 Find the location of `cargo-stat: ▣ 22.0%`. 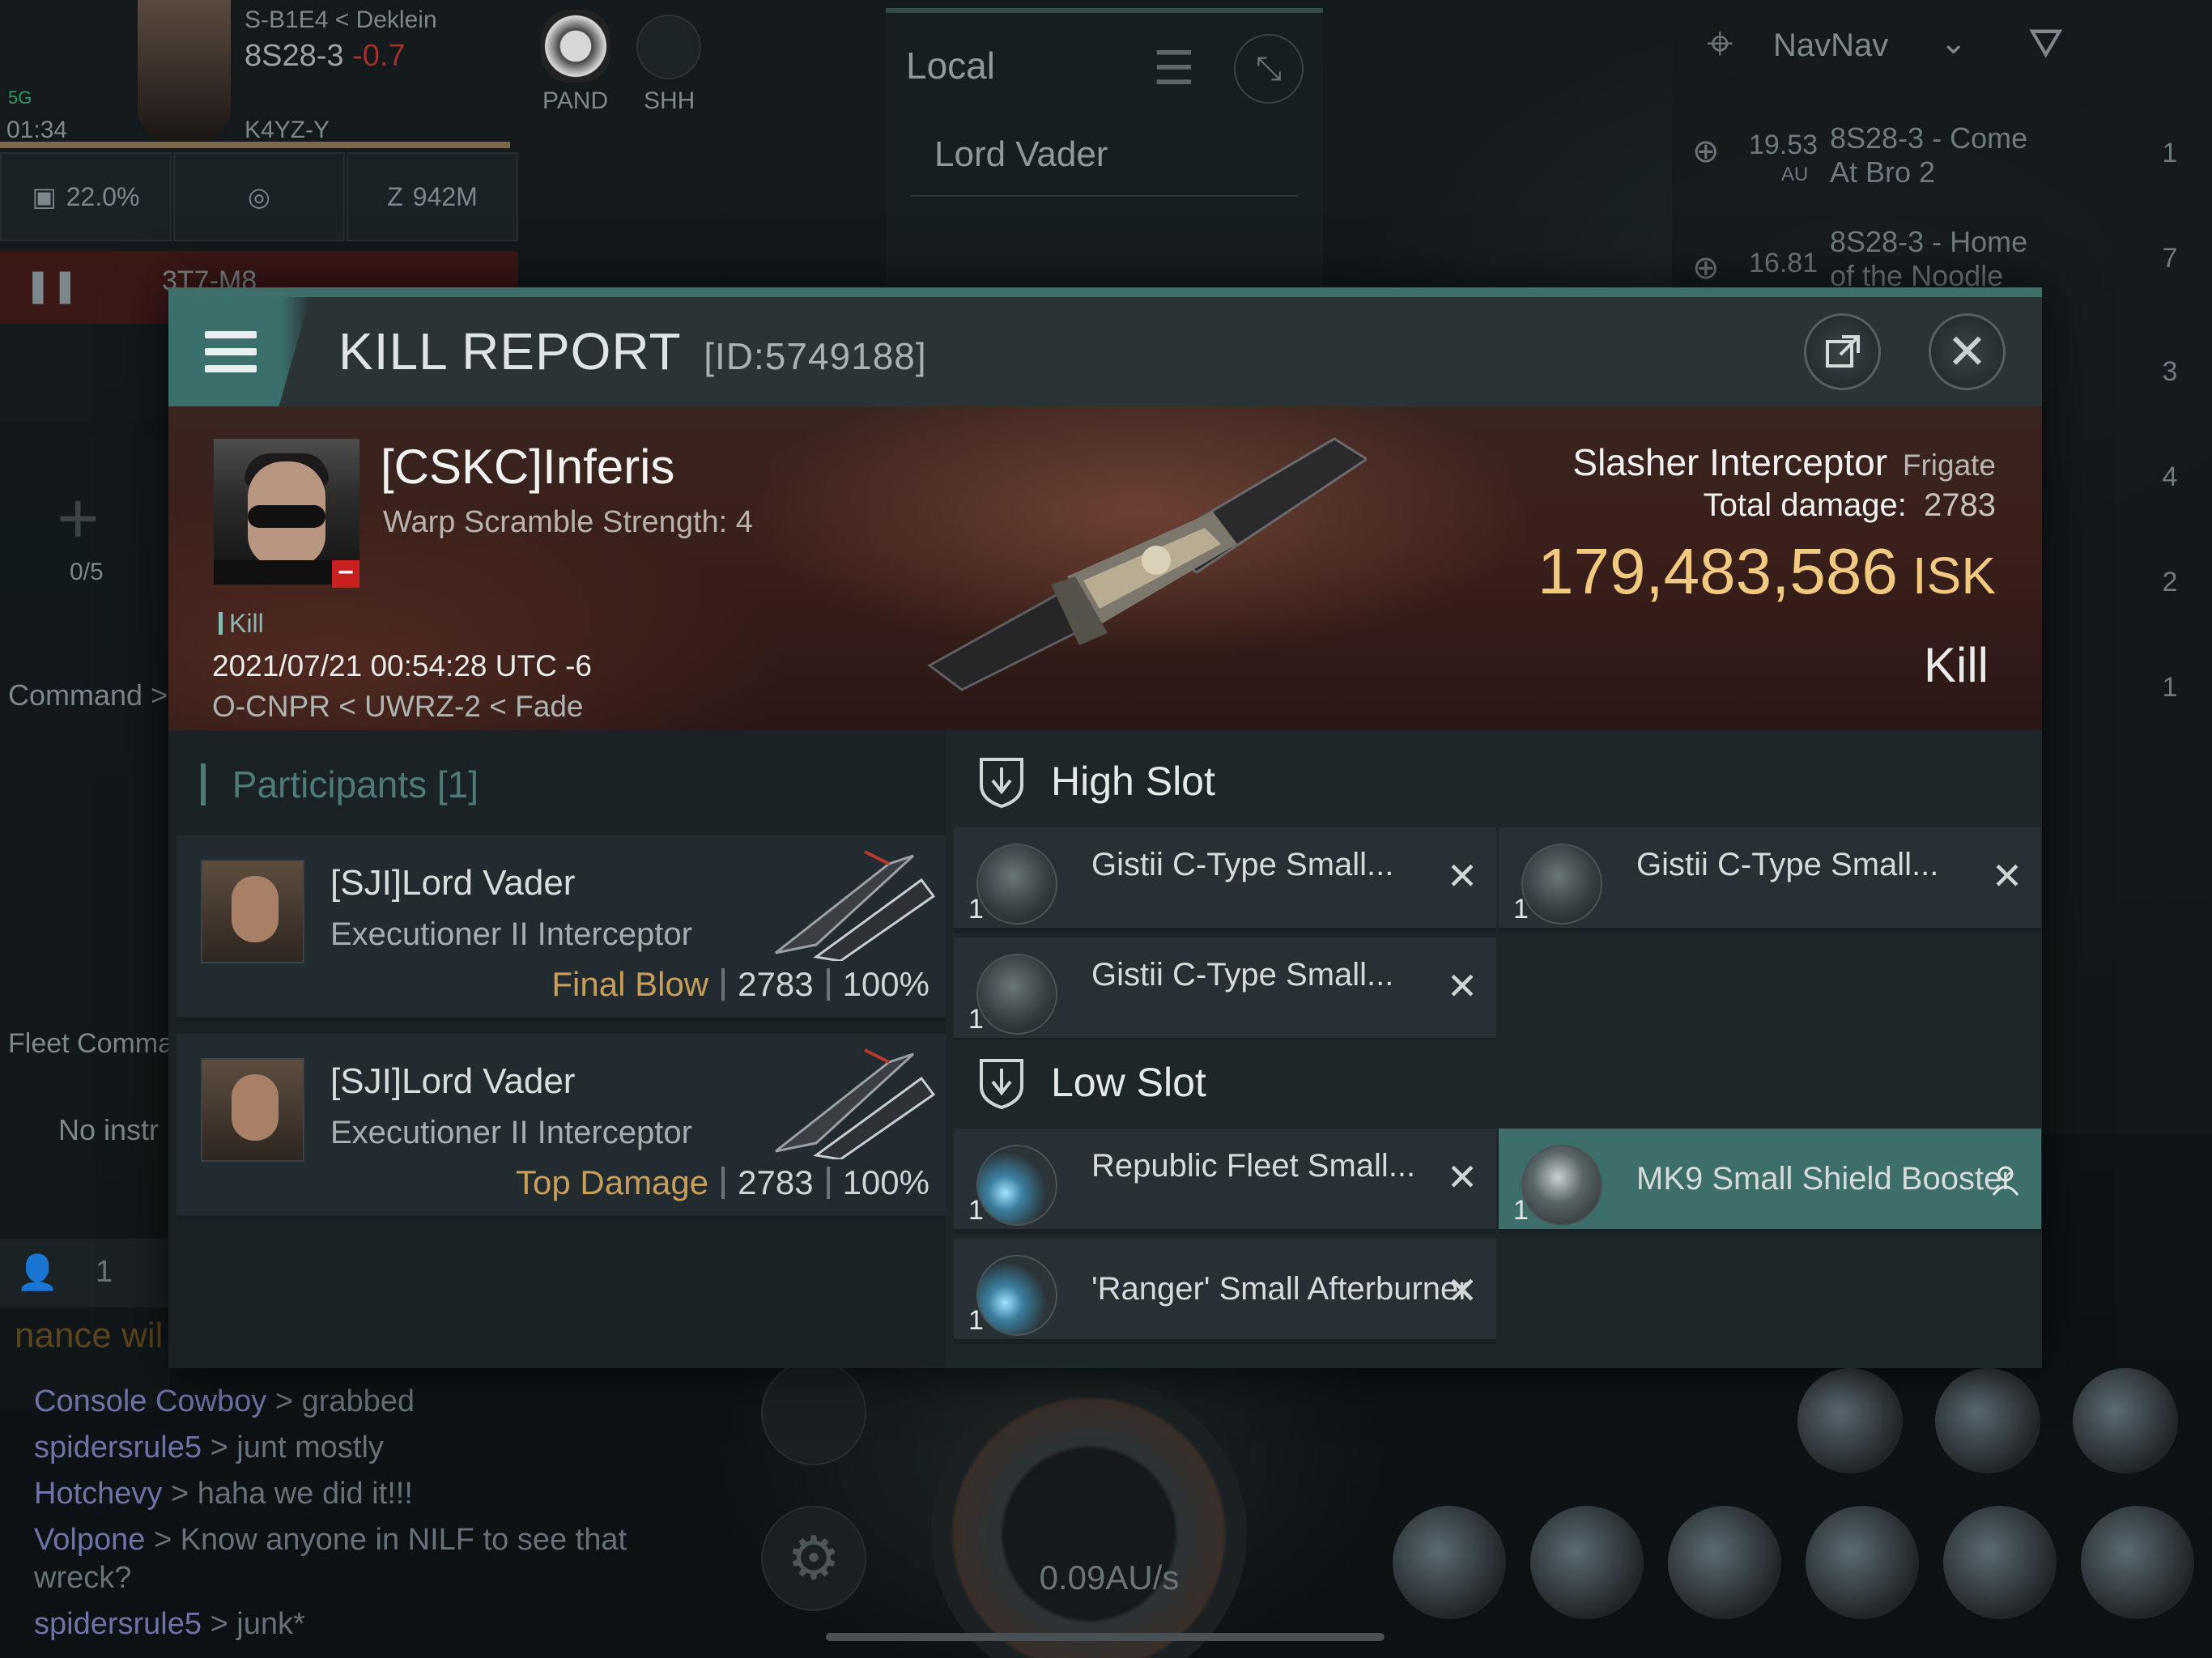

cargo-stat: ▣ 22.0% is located at coordinates (86, 196).